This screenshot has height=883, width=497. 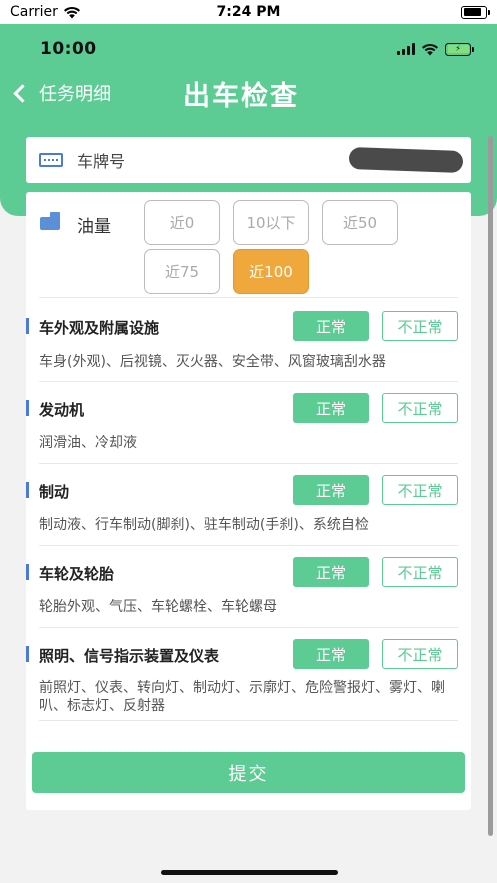 I want to click on check-section: 制动 正常 不正常 制动液、行车制动(脚刹)、驻车制动(手刹)、系统自检, so click(x=248, y=504).